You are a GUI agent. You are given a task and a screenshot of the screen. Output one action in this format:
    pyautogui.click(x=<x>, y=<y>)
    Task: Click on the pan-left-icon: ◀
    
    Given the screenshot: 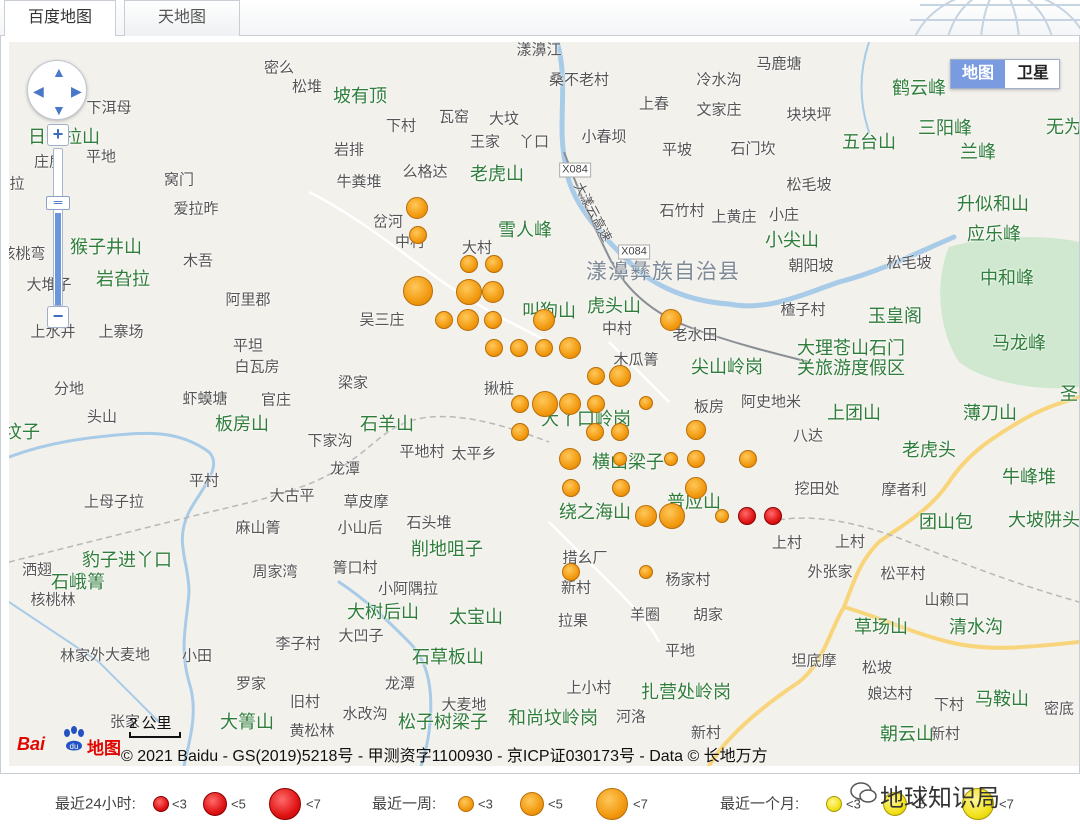 What is the action you would take?
    pyautogui.click(x=38, y=91)
    